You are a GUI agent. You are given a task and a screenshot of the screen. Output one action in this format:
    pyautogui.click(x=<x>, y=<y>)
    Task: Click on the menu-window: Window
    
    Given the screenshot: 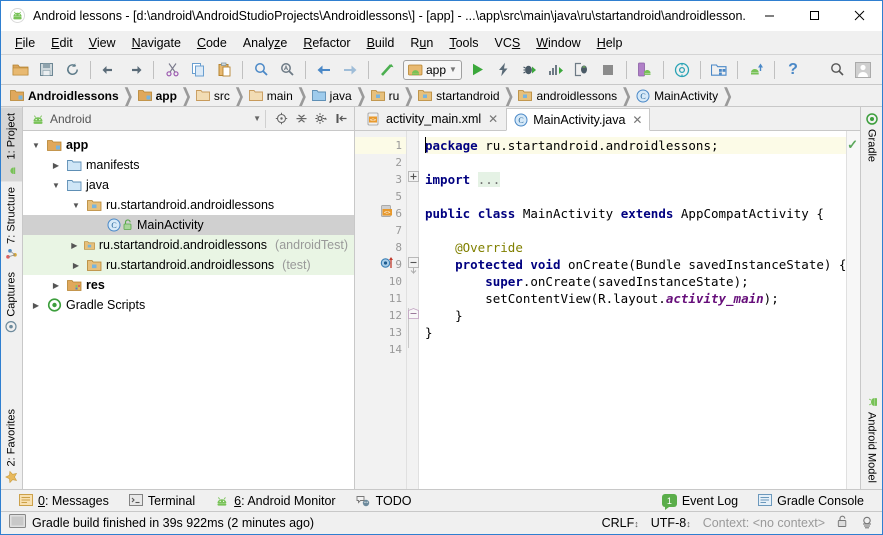 What is the action you would take?
    pyautogui.click(x=558, y=43)
    